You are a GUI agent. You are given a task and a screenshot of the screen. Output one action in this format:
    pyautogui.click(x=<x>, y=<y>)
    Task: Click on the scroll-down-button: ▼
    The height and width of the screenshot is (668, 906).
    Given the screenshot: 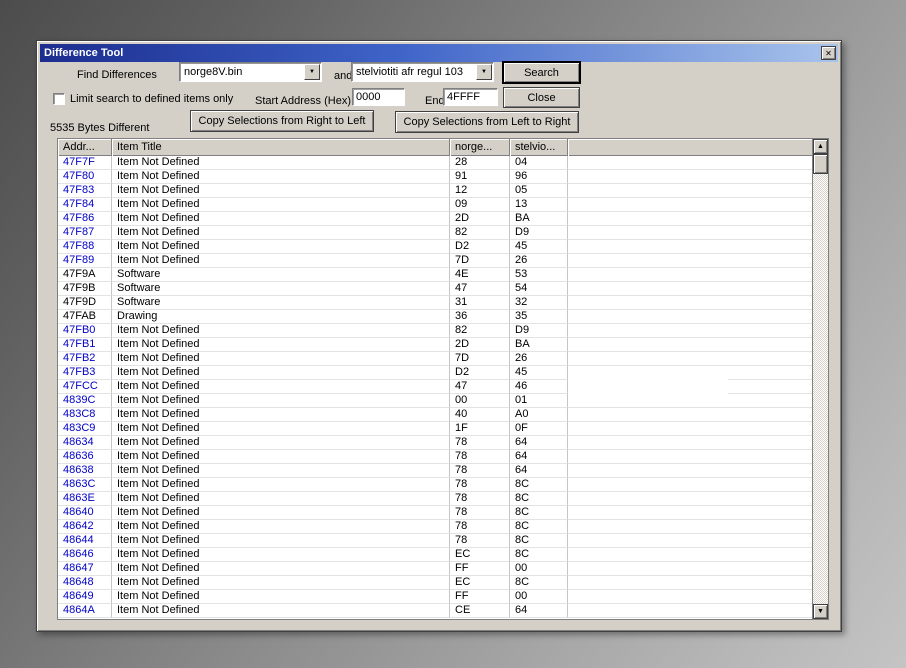 What is the action you would take?
    pyautogui.click(x=820, y=611)
    